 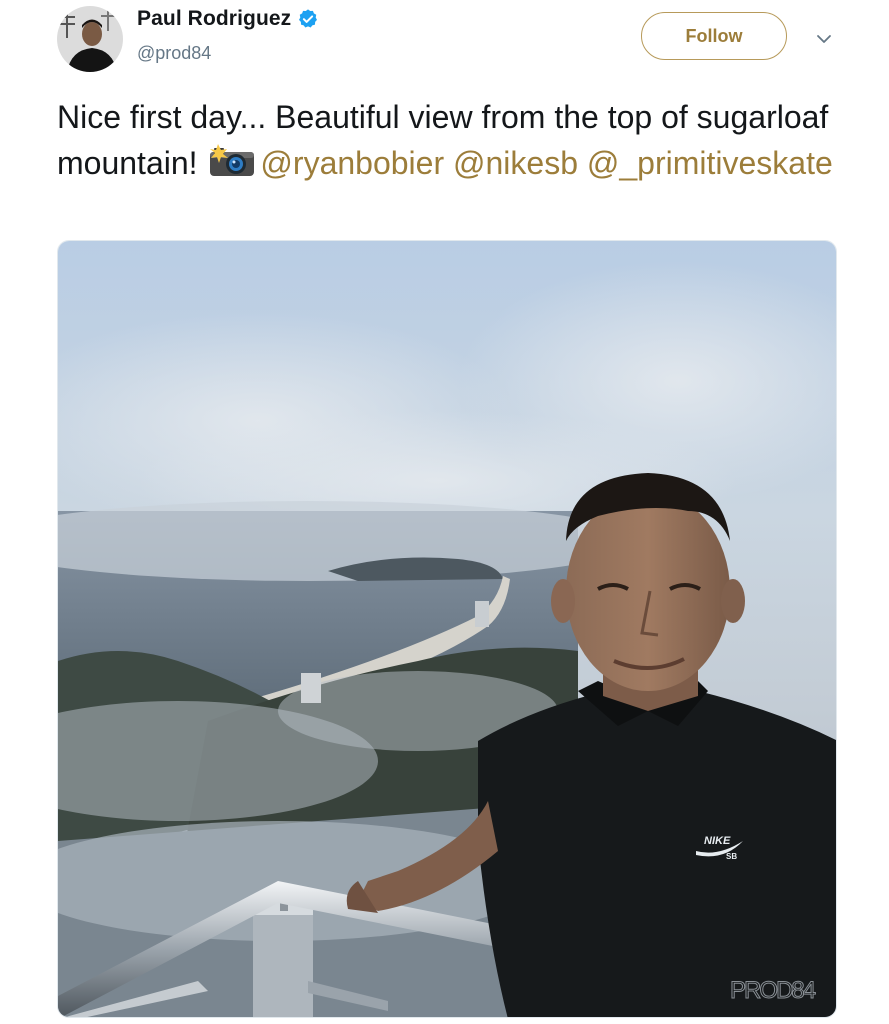 What do you see at coordinates (515, 163) in the screenshot?
I see `mention-nikesb: @nikesb` at bounding box center [515, 163].